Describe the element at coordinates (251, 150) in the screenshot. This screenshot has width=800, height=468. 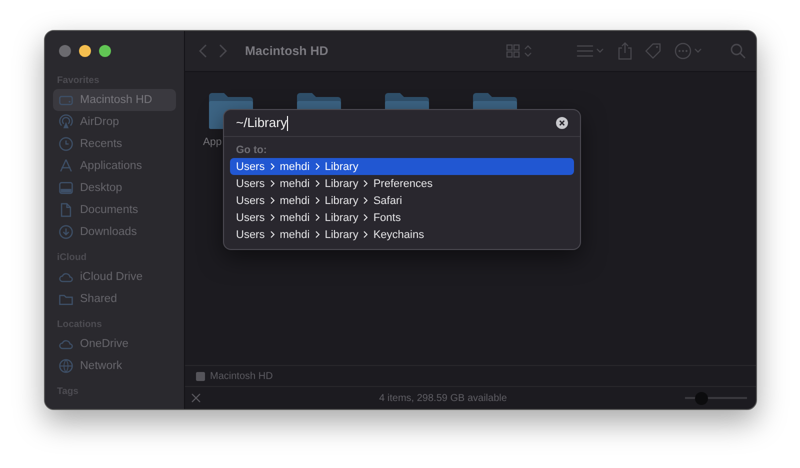
I see `go-to-heading: Go to:` at that location.